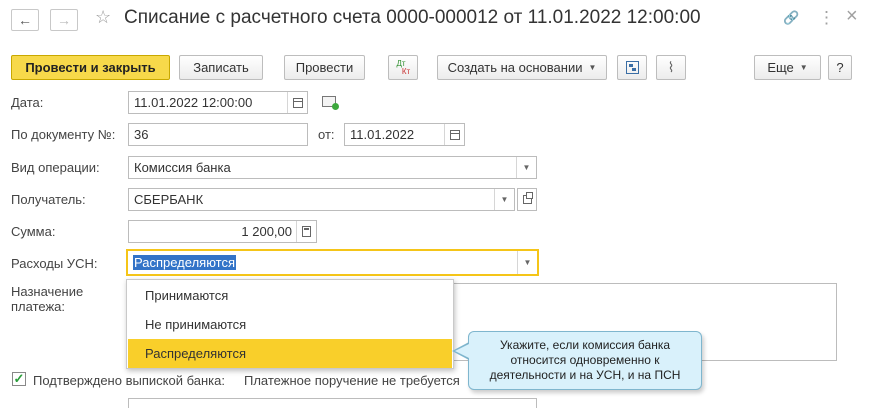 This screenshot has width=871, height=408. What do you see at coordinates (187, 295) in the screenshot?
I see `option-label: Принимаются` at bounding box center [187, 295].